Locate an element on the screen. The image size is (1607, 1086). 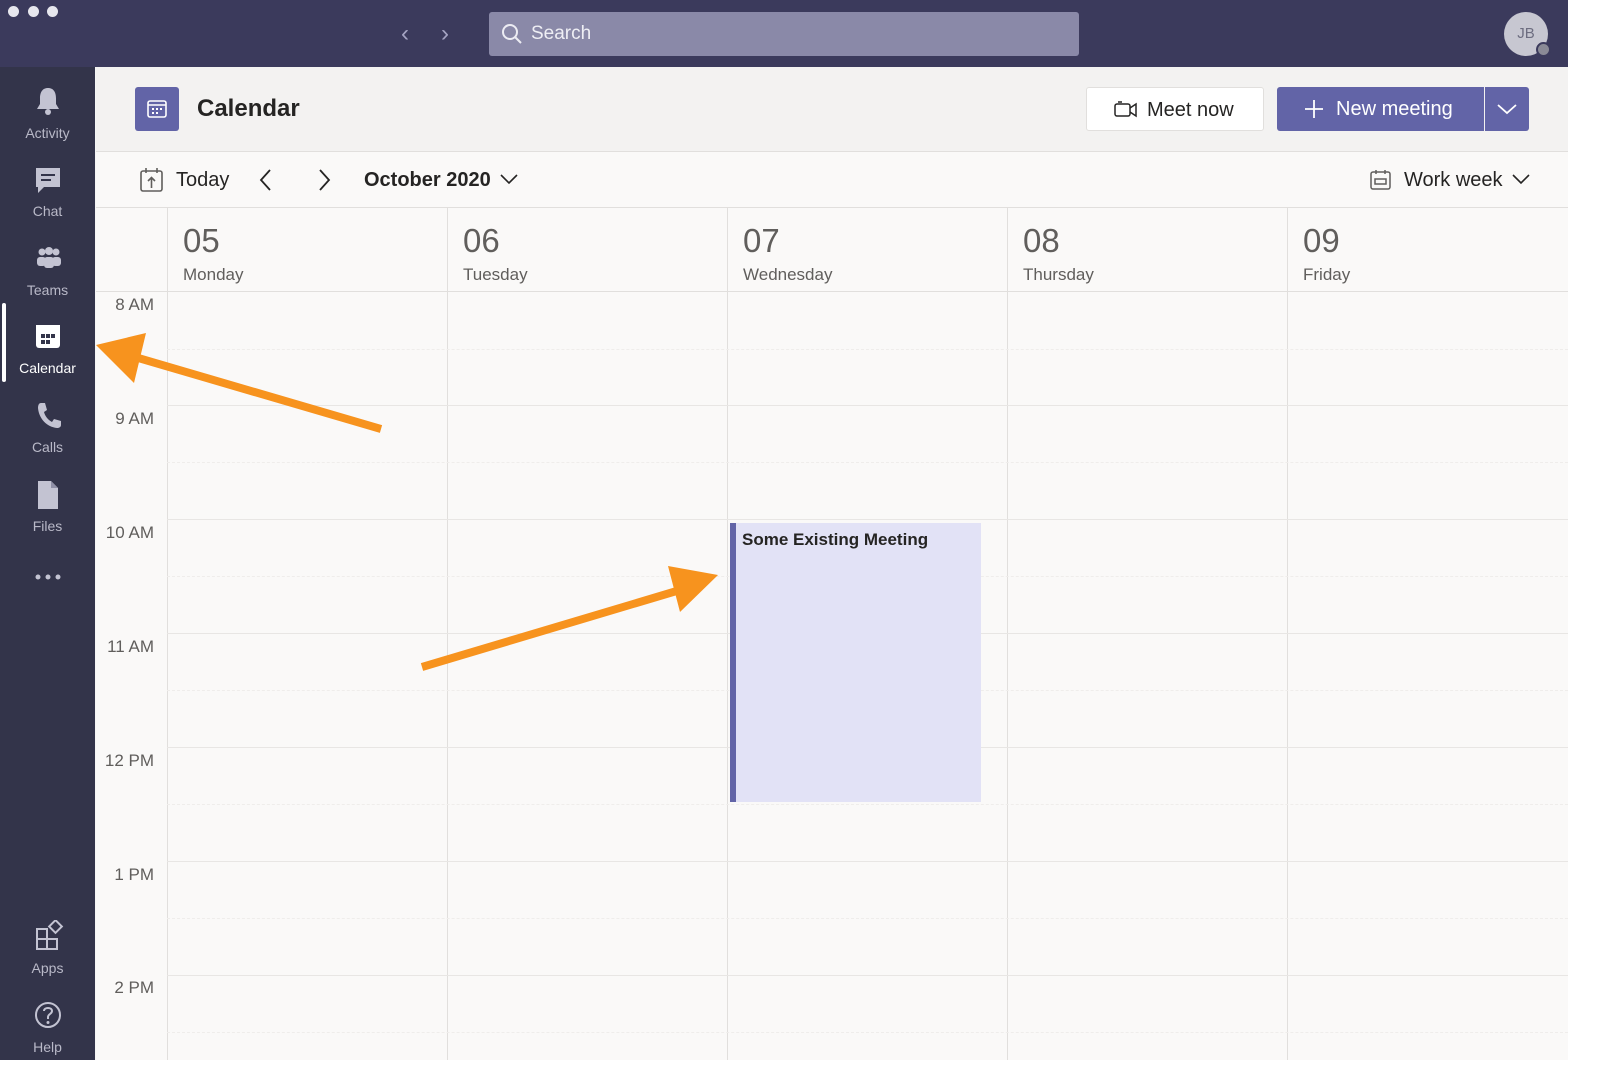
view-calendar-icon is located at coordinates (1380, 180).